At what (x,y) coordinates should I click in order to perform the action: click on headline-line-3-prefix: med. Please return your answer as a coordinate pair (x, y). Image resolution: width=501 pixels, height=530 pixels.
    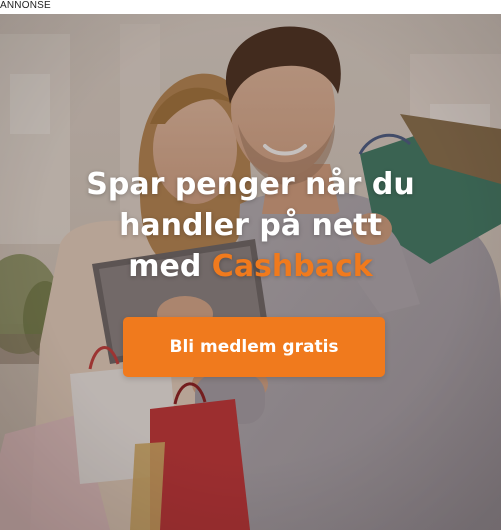
    Looking at the image, I should click on (170, 266).